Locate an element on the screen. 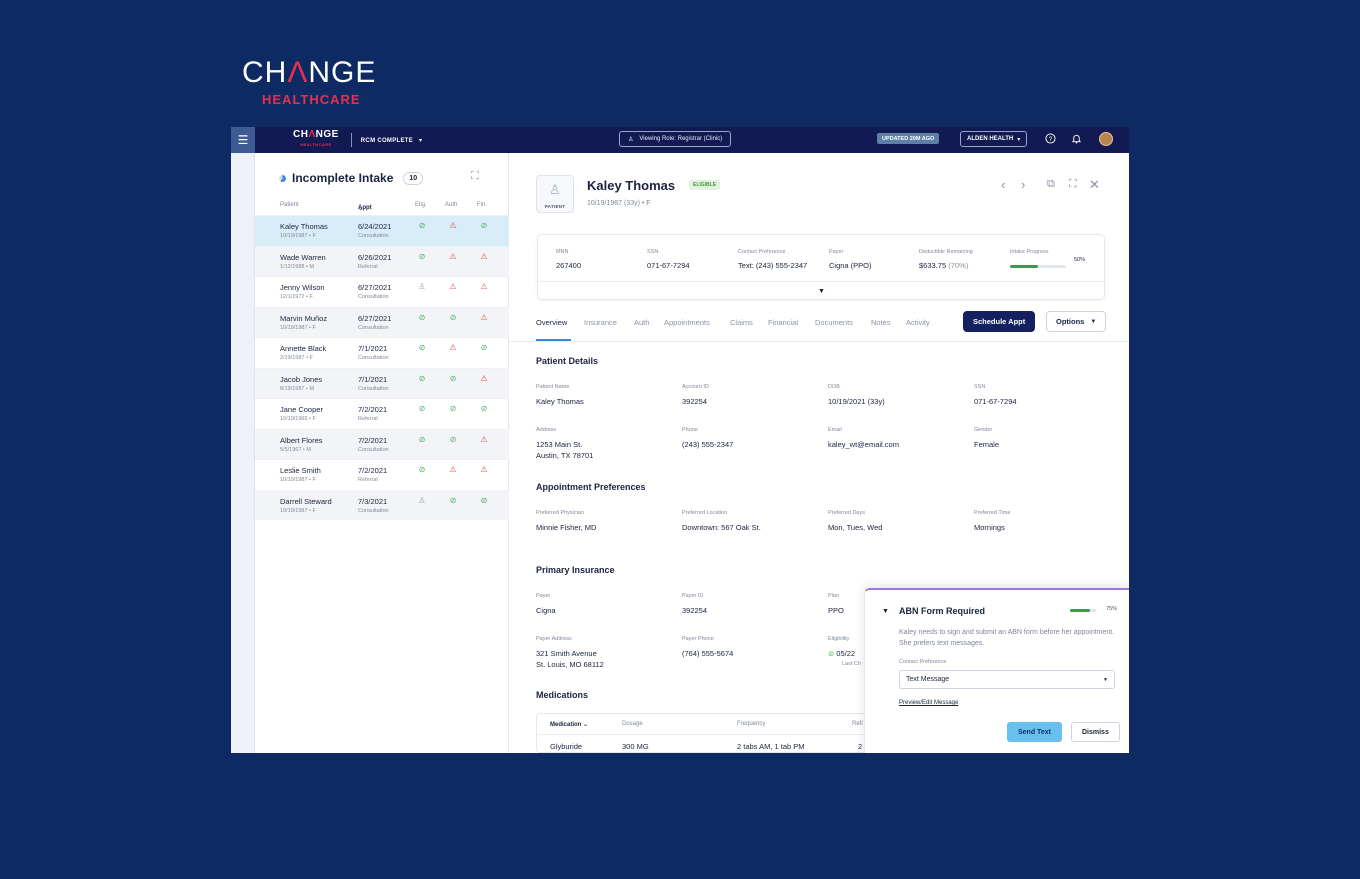 This screenshot has width=1360, height=879. patient-dob: 10/19/1965 • F is located at coordinates (298, 419).